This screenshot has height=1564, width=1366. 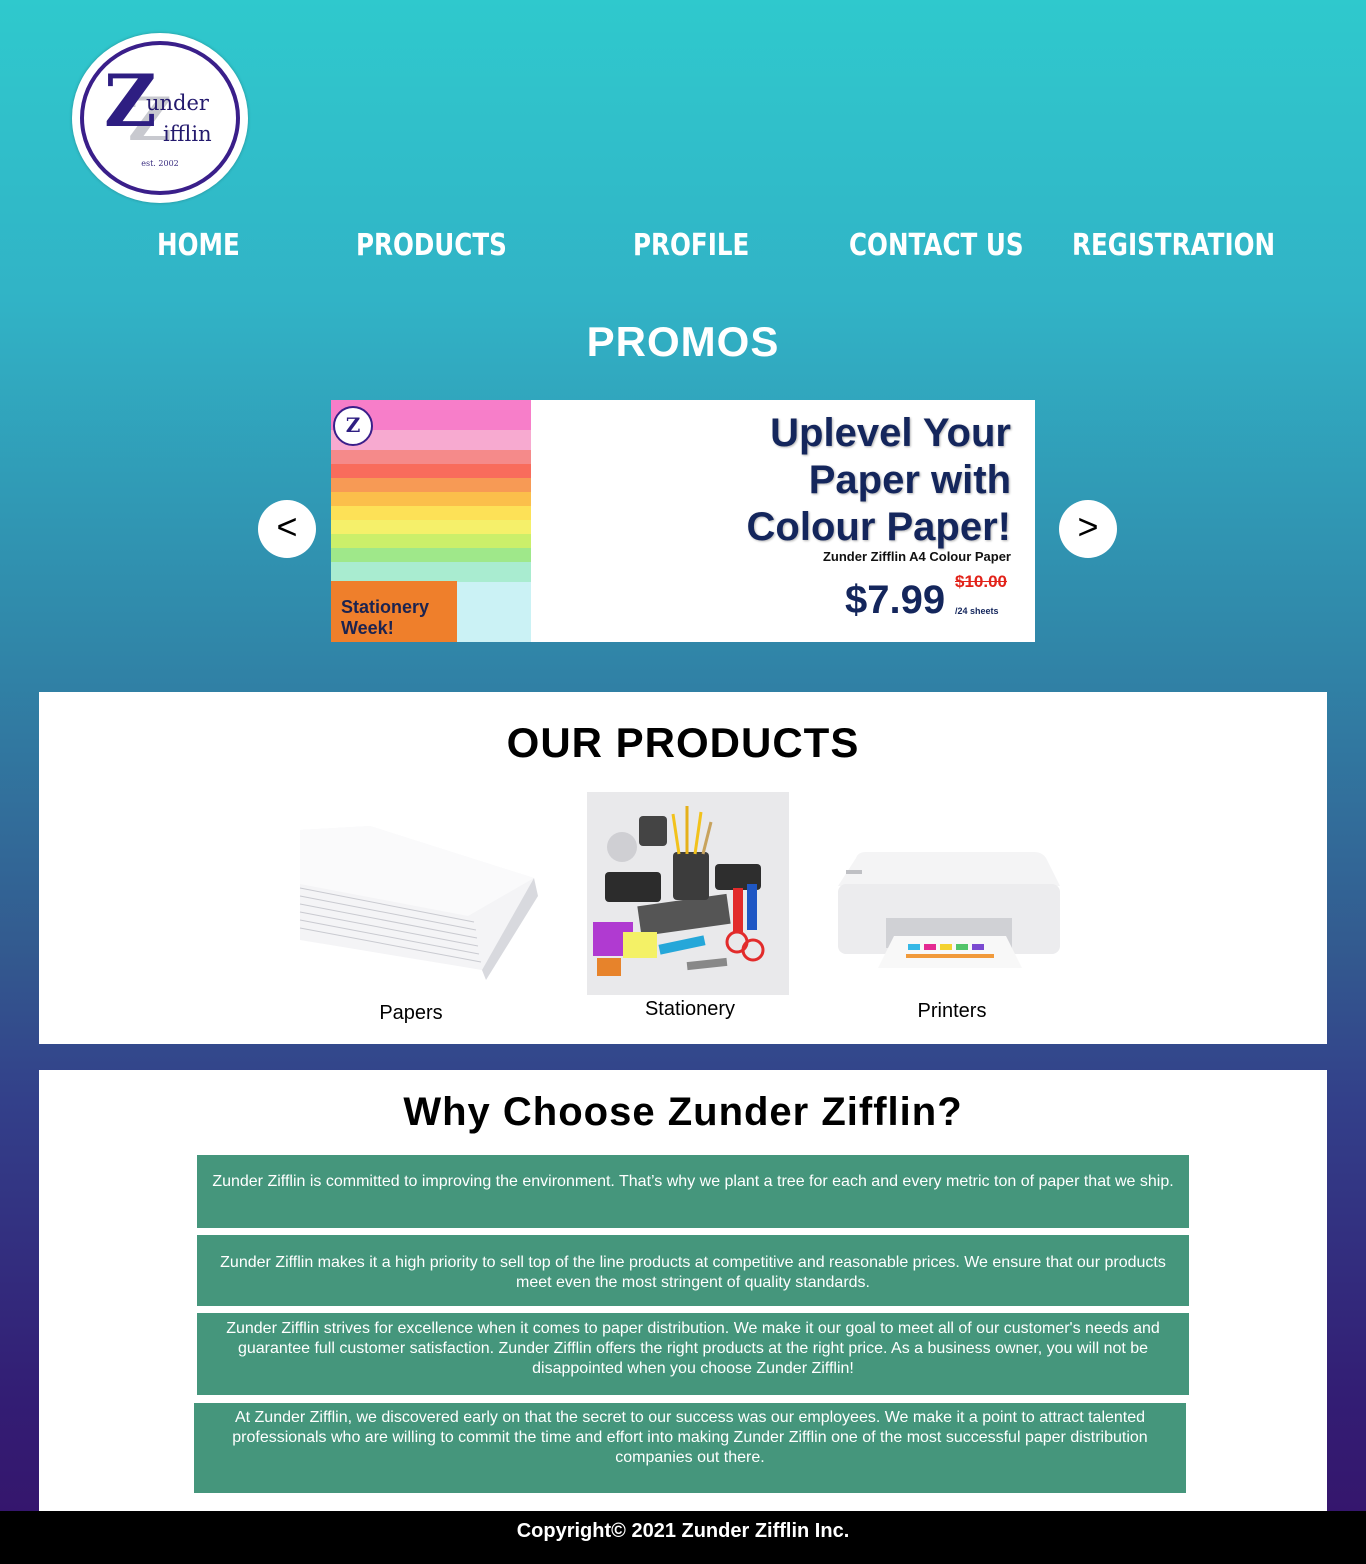 I want to click on nav-profile: Profile, so click(x=691, y=245).